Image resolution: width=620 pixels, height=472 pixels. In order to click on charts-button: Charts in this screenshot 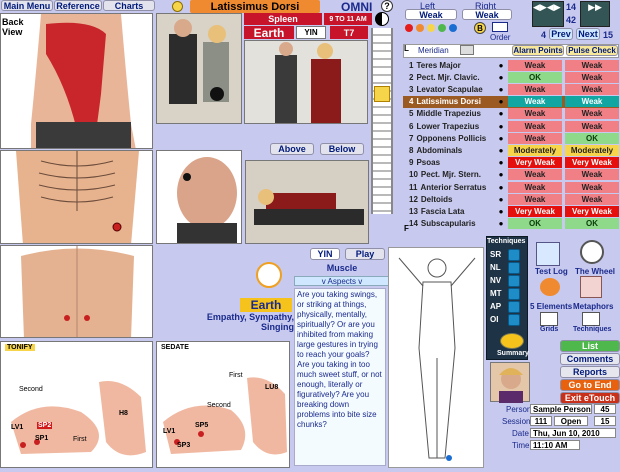, I will do `click(129, 5)`.